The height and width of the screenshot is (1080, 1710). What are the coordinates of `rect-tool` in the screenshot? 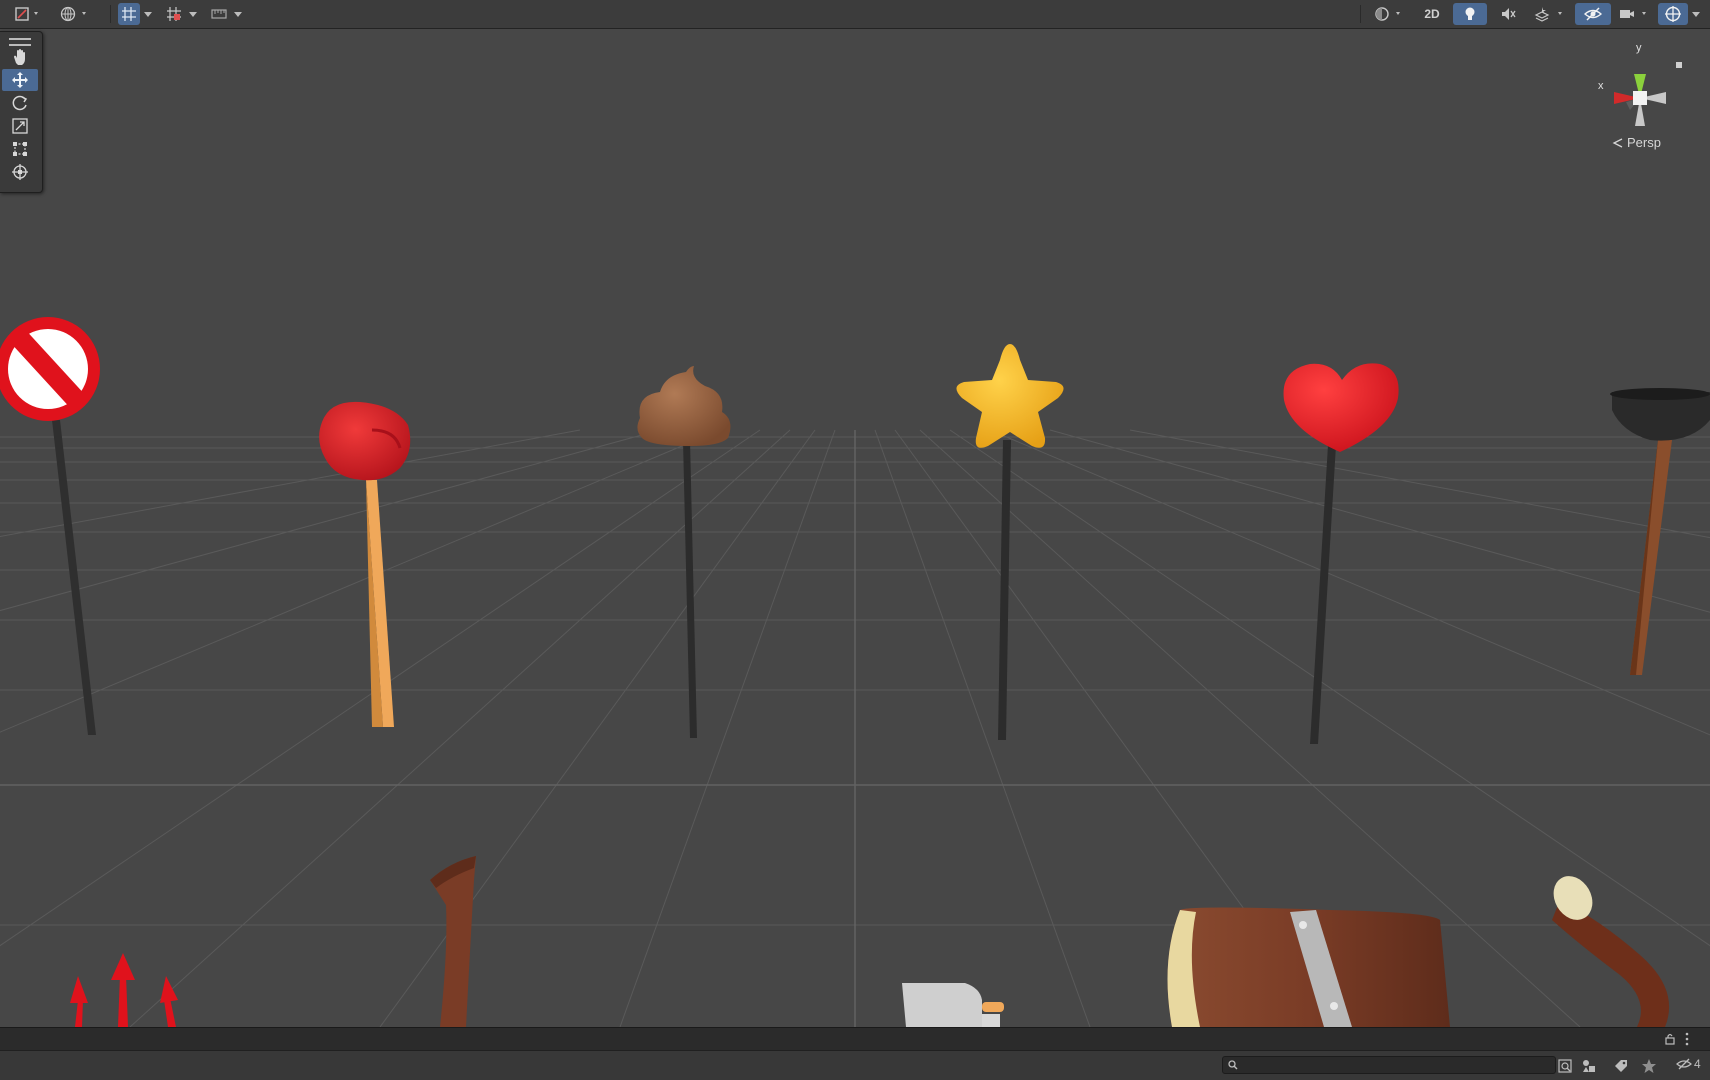 It's located at (20, 149).